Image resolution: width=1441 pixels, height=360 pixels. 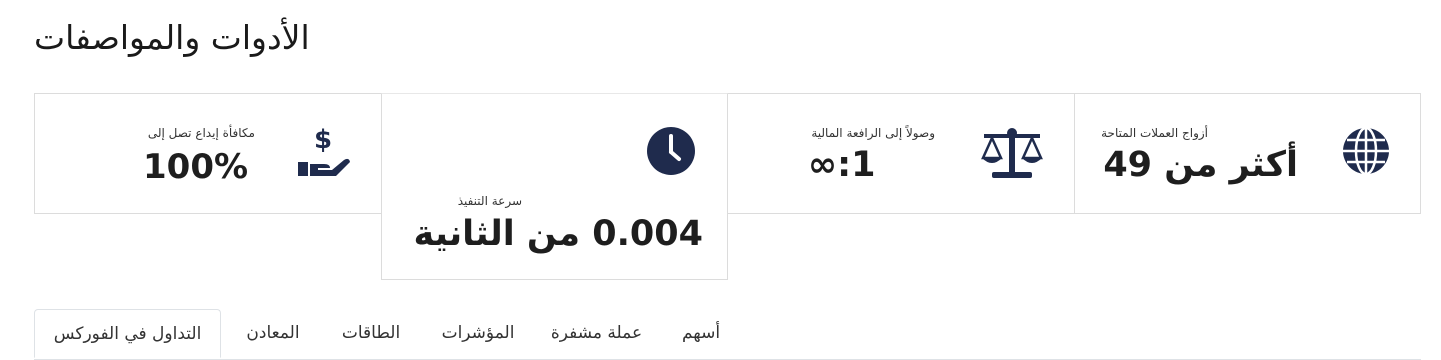 I want to click on feature-card-execution-speed: سرعة التنفيذ 0.004 من الثانية, so click(x=554, y=186).